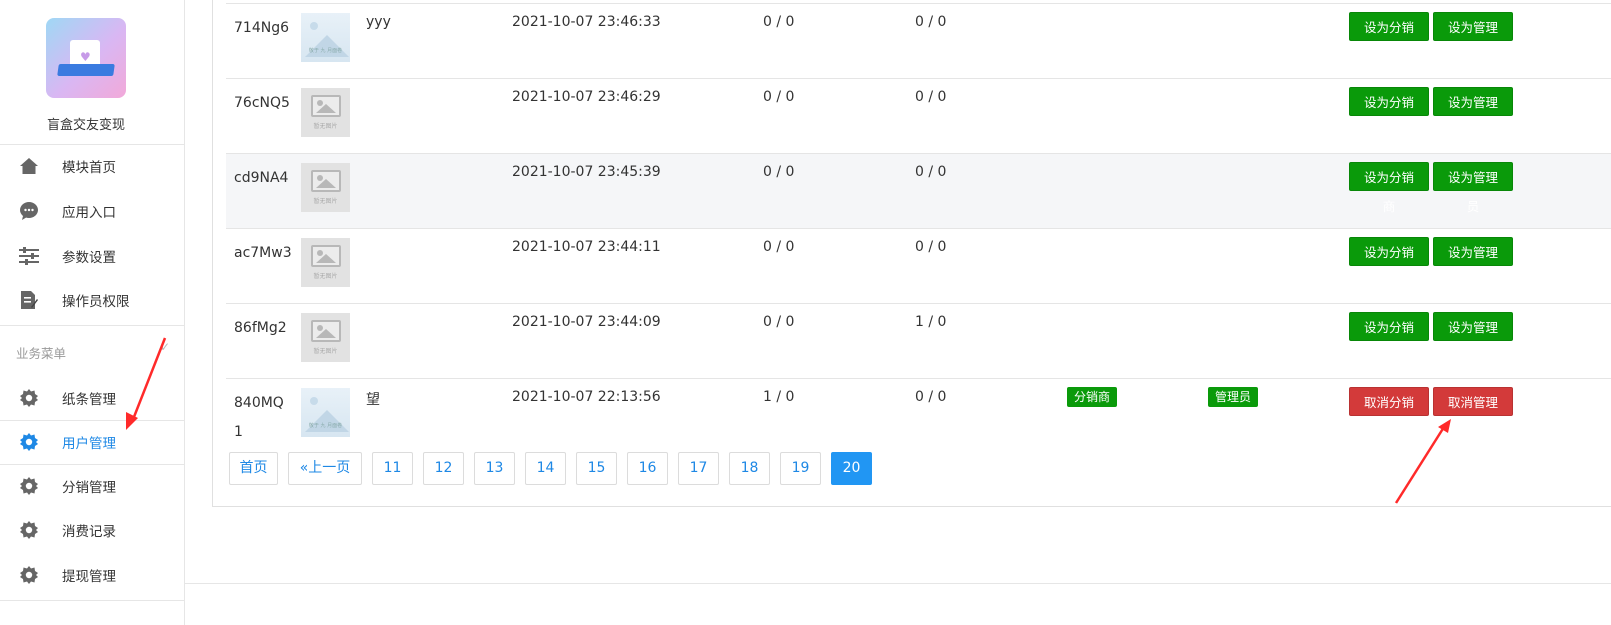 Image resolution: width=1611 pixels, height=625 pixels. Describe the element at coordinates (586, 397) in the screenshot. I see `created-time: 2021-10-07 22:13:56` at that location.